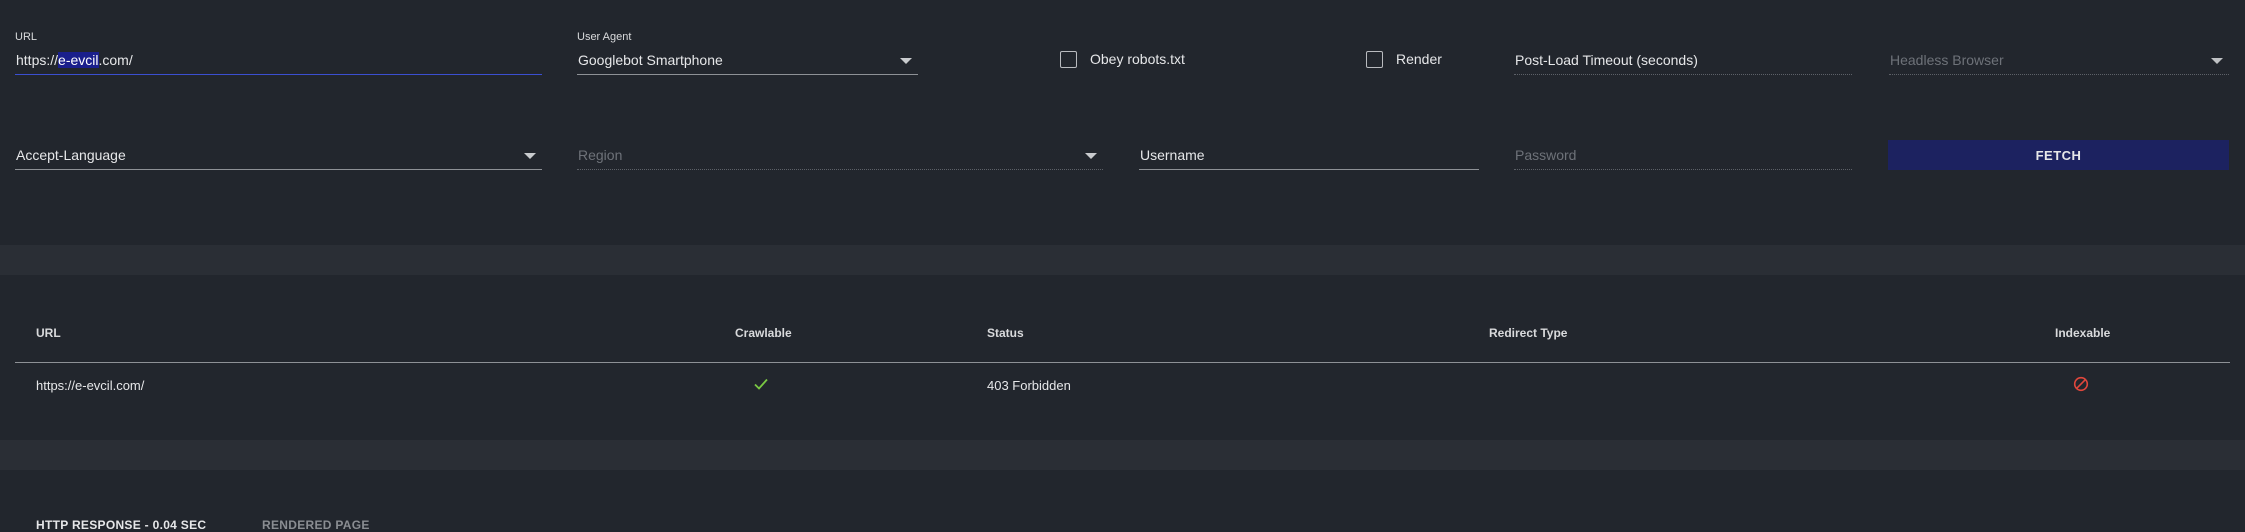  What do you see at coordinates (763, 333) in the screenshot?
I see `column-header-crawlable: Crawlable` at bounding box center [763, 333].